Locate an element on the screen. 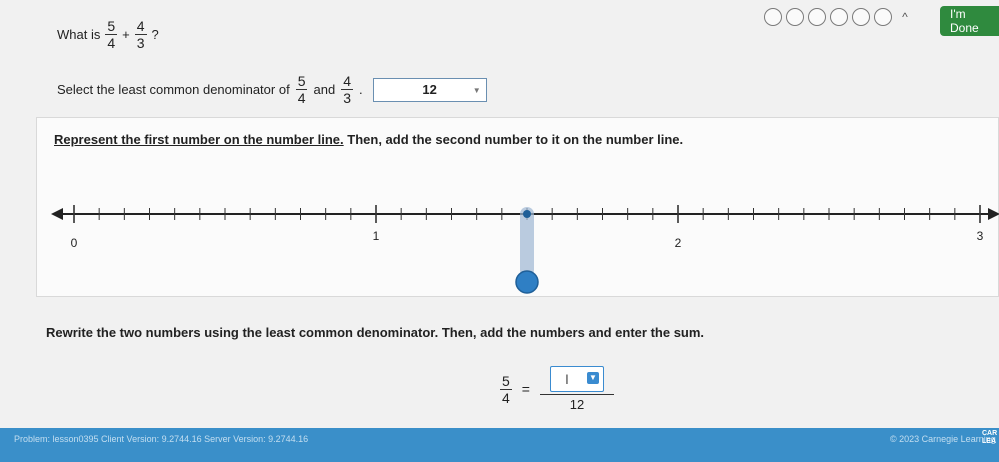 The height and width of the screenshot is (462, 999). marker-drag-handle is located at coordinates (527, 282).